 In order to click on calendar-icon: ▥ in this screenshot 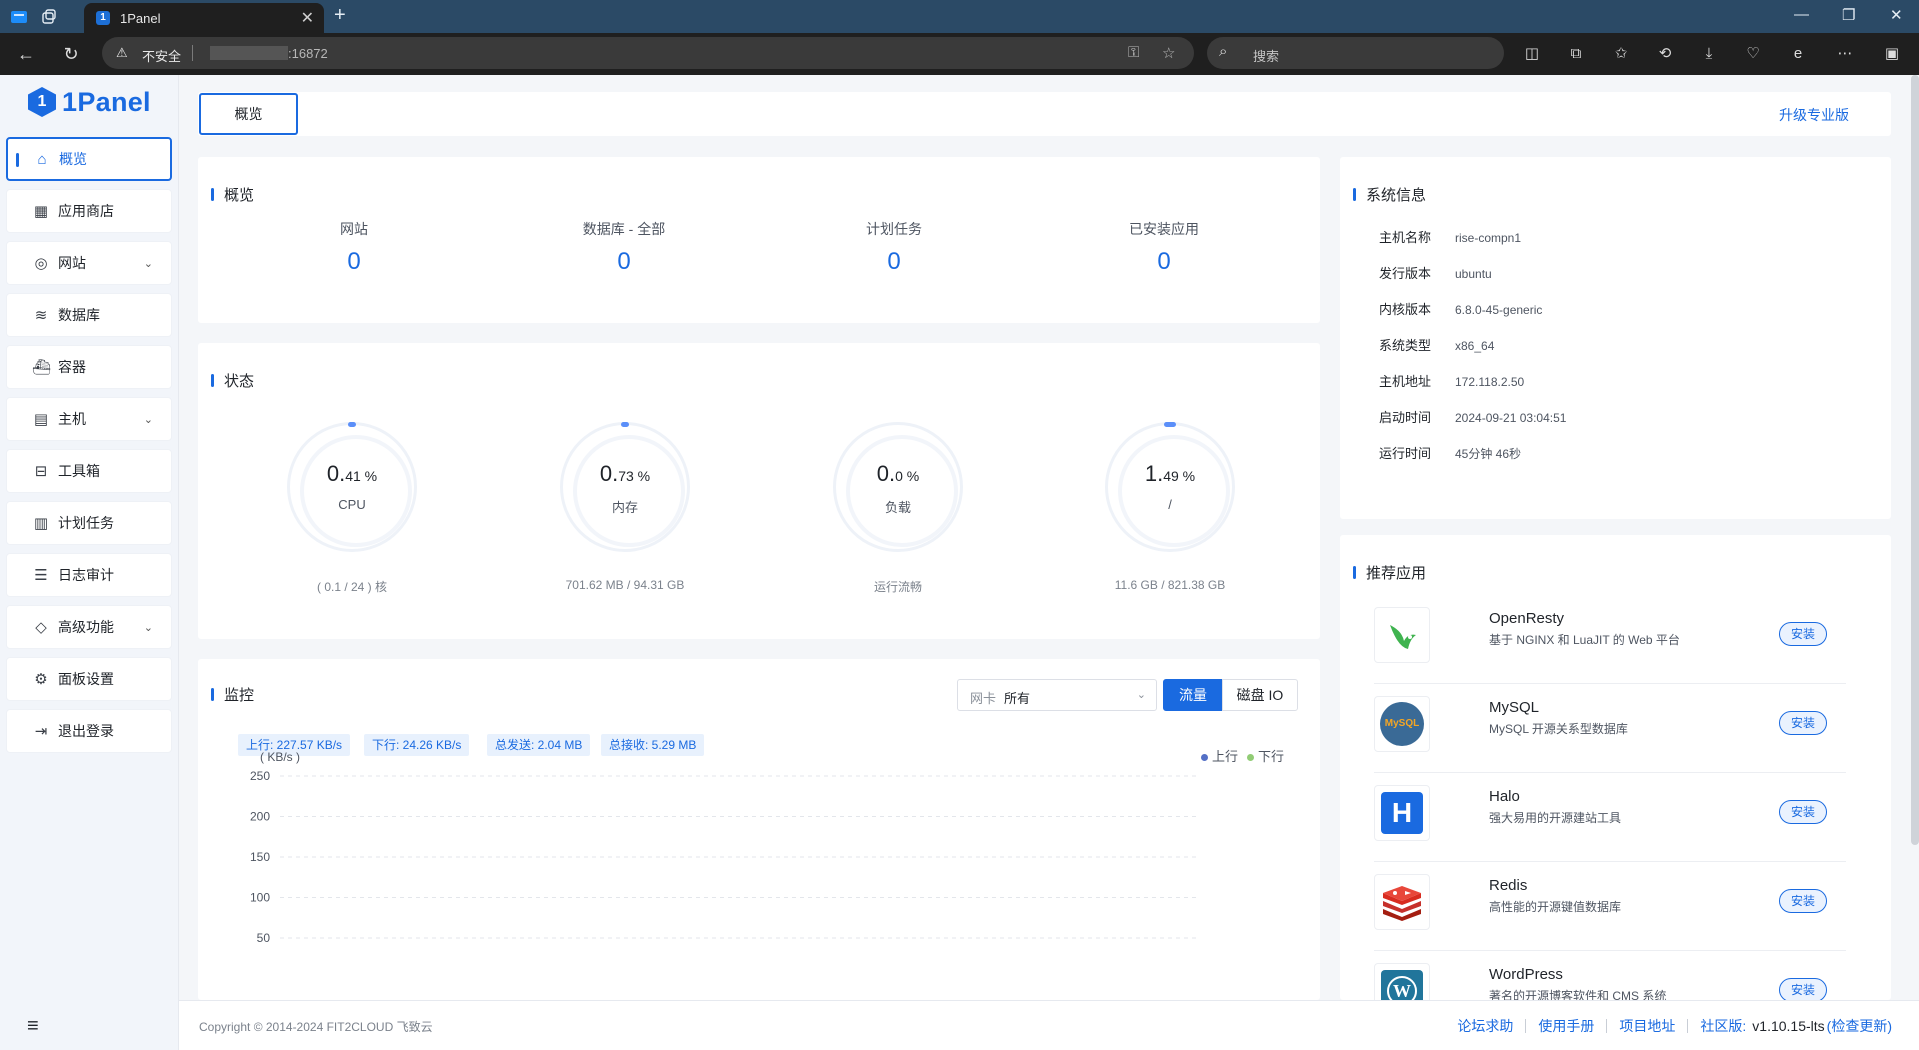, I will do `click(41, 523)`.